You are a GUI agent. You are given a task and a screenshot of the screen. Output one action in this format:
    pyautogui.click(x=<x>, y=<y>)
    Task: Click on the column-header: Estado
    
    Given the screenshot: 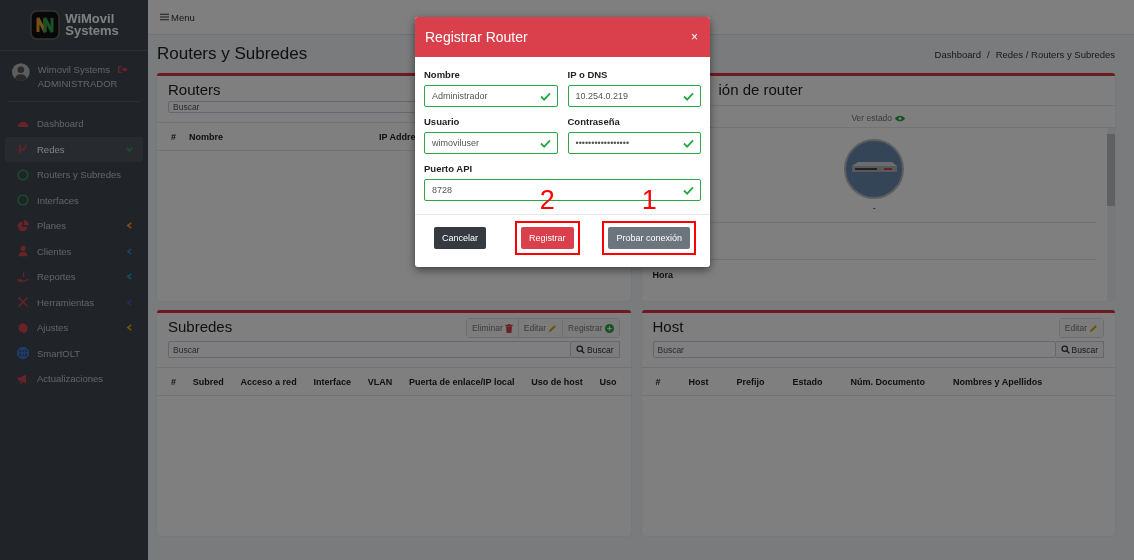 What is the action you would take?
    pyautogui.click(x=807, y=381)
    